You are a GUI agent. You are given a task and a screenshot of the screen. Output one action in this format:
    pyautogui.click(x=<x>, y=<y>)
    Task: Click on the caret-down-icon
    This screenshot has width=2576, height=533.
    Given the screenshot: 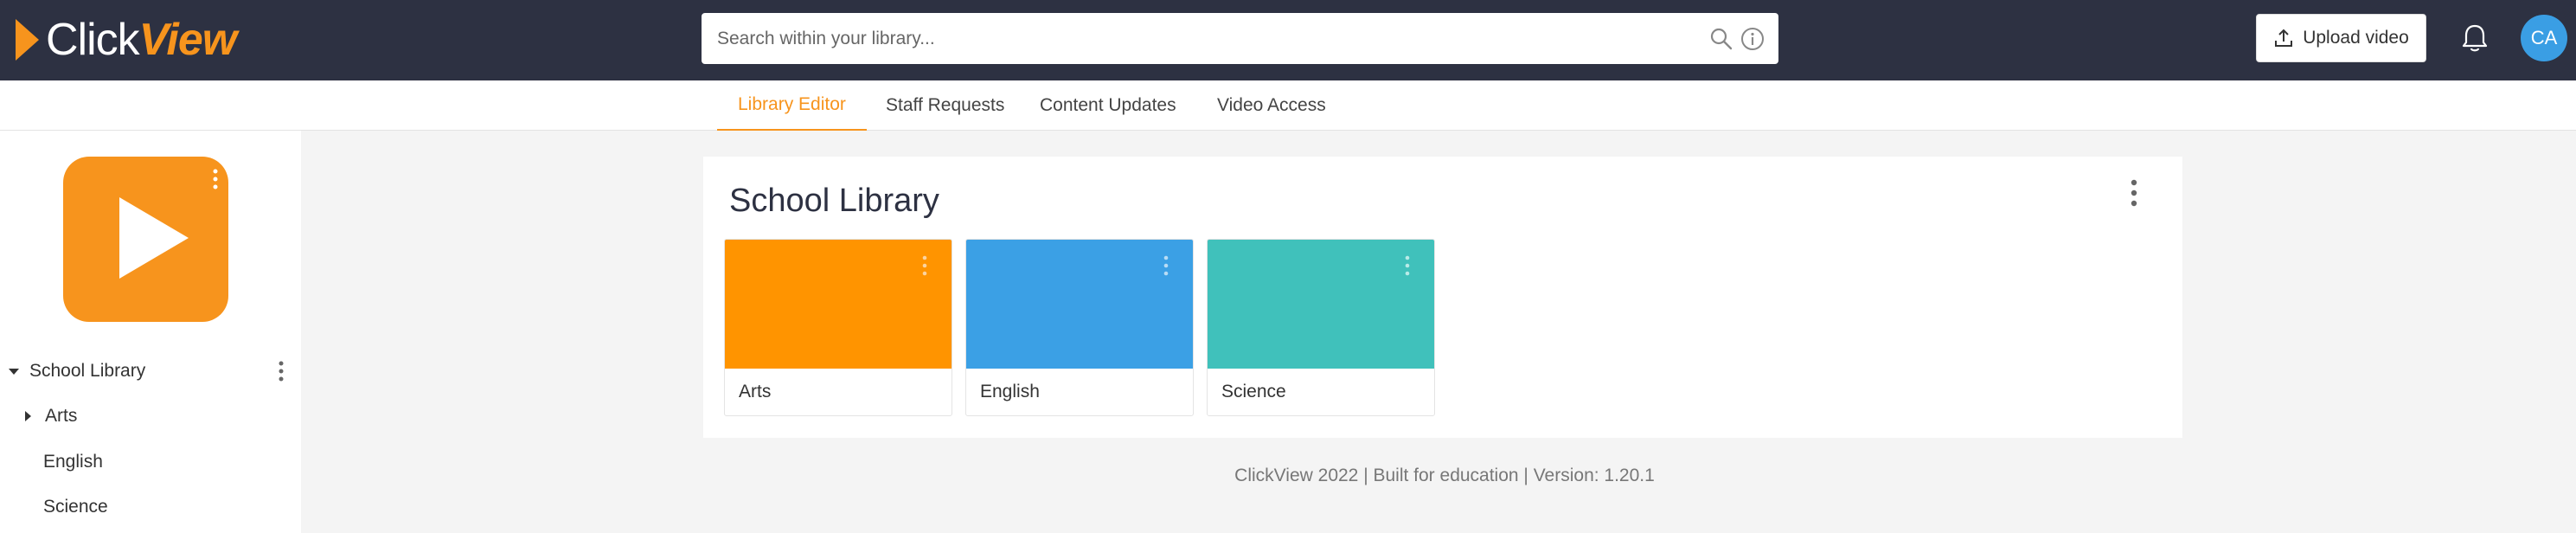 What is the action you would take?
    pyautogui.click(x=14, y=371)
    